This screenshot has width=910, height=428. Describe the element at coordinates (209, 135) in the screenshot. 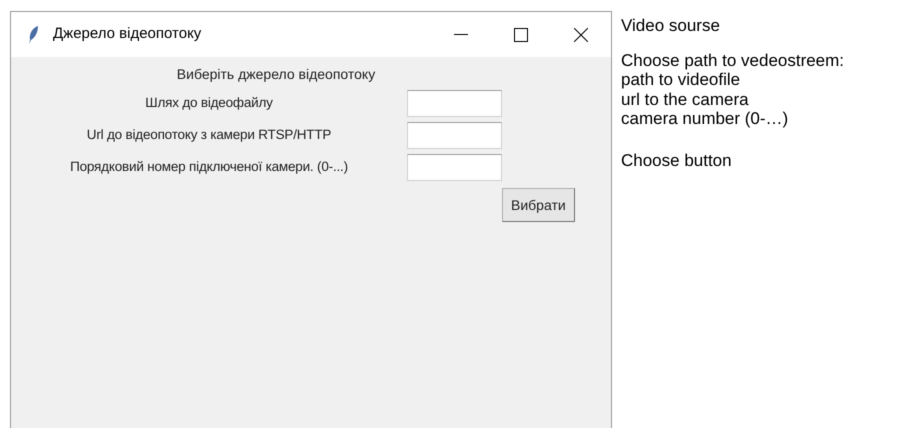

I see `field-label: Url до відеопотоку з камери RTSP/HTTP` at that location.